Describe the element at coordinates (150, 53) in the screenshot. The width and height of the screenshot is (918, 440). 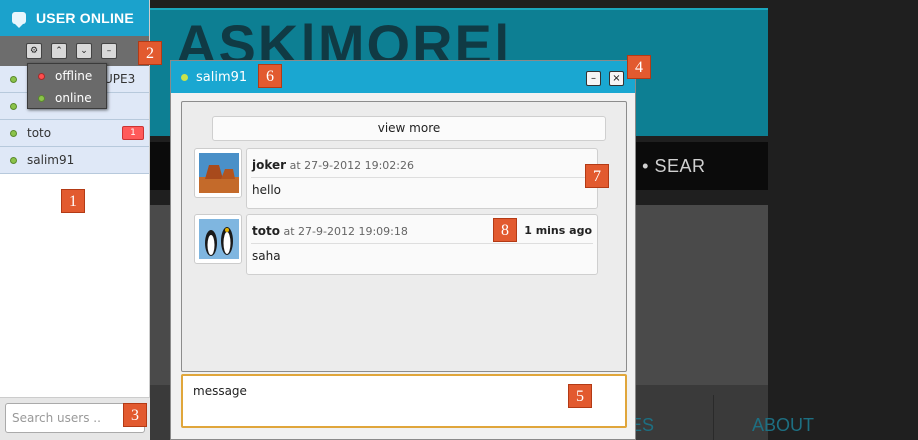
I see `annotation-badge-2: 2` at that location.